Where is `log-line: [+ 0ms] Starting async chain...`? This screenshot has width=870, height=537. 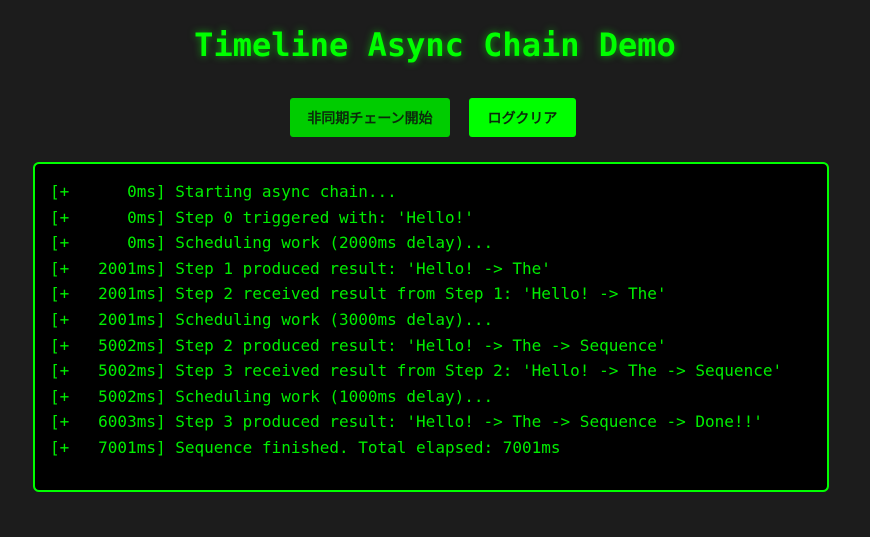 log-line: [+ 0ms] Starting async chain... is located at coordinates (223, 191).